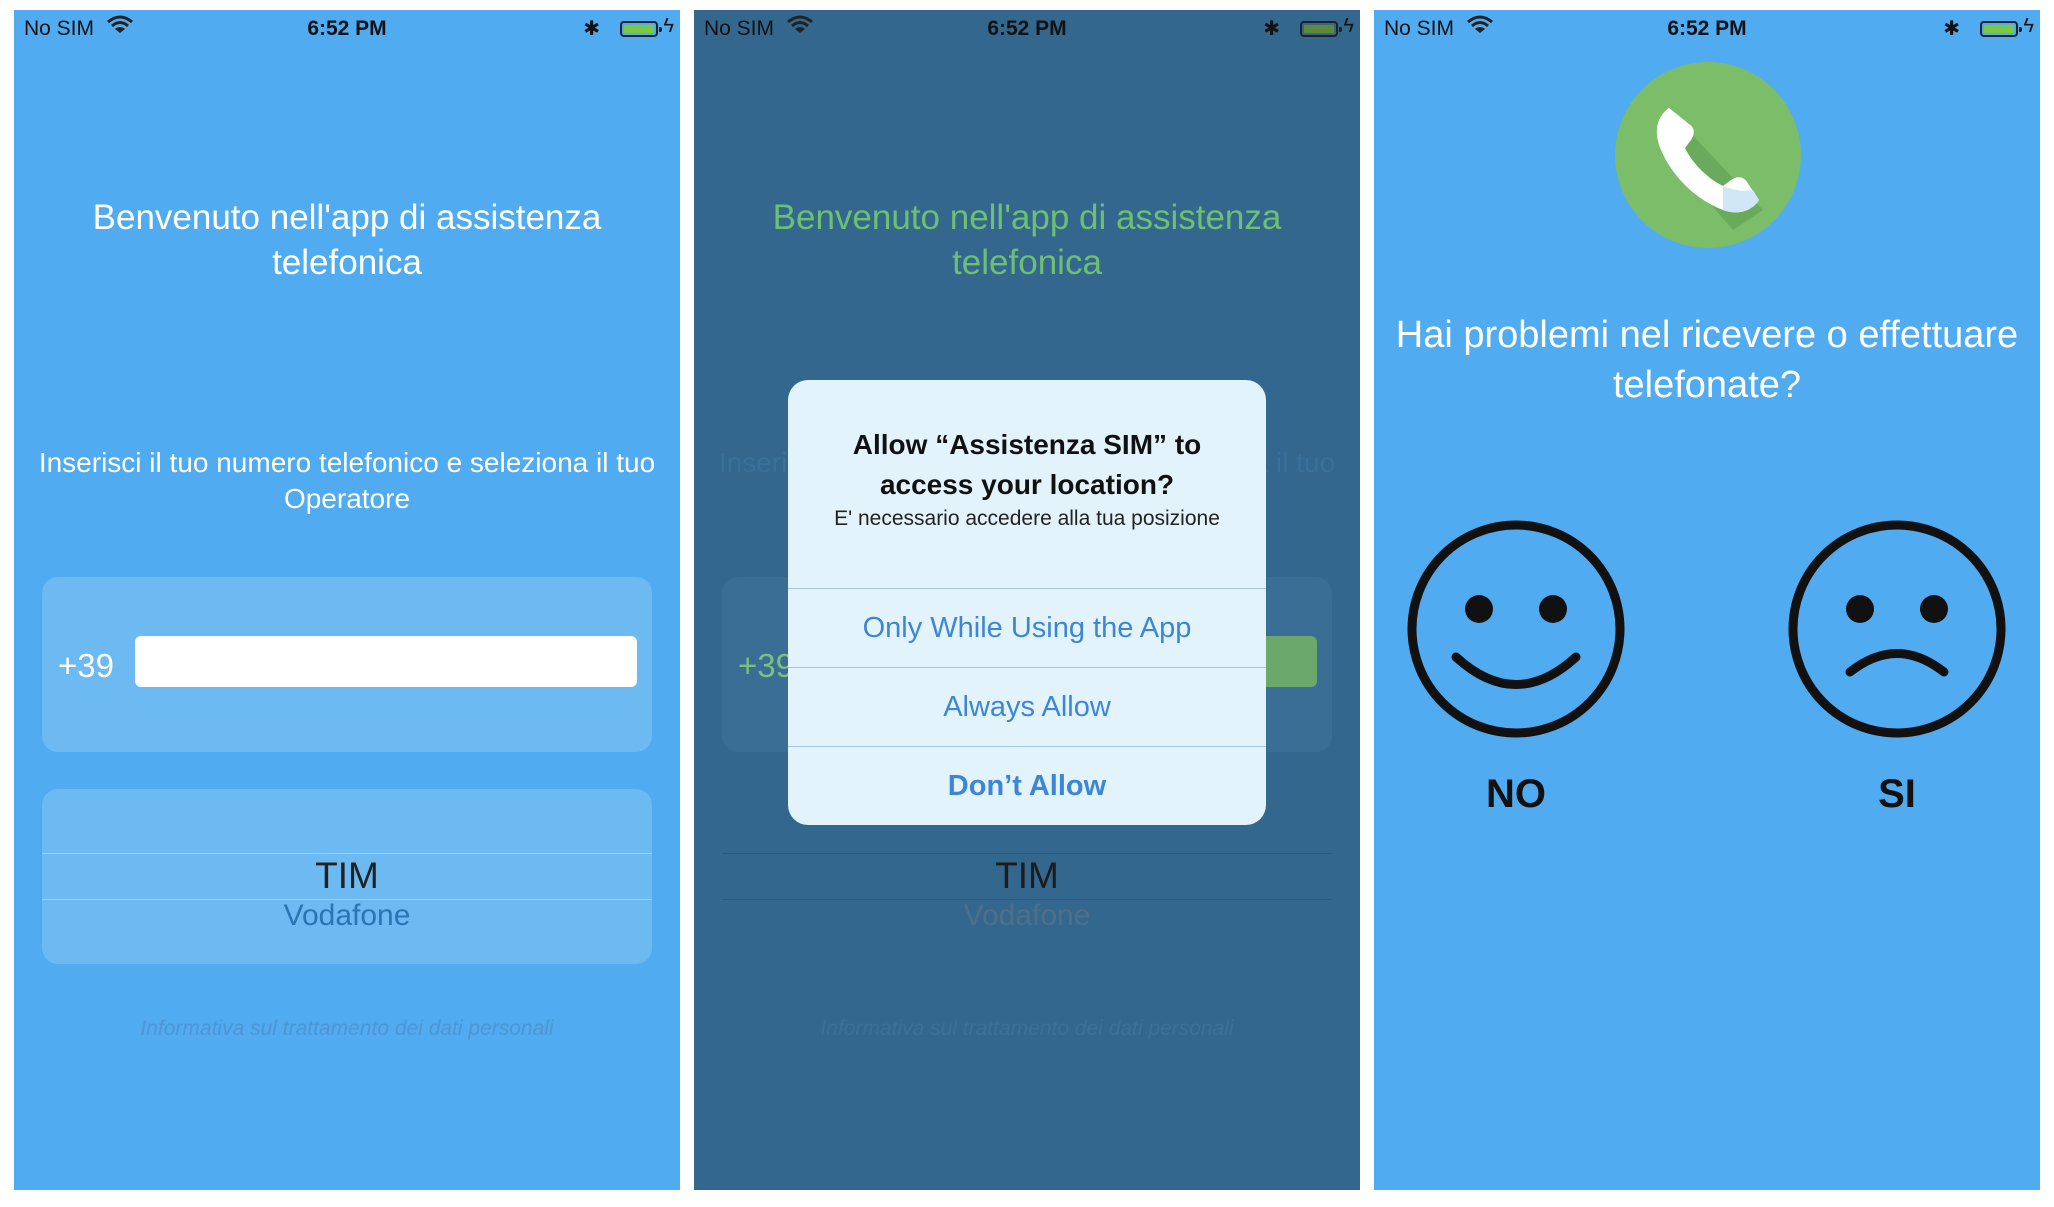  I want to click on answer-no-label: NO, so click(1516, 794).